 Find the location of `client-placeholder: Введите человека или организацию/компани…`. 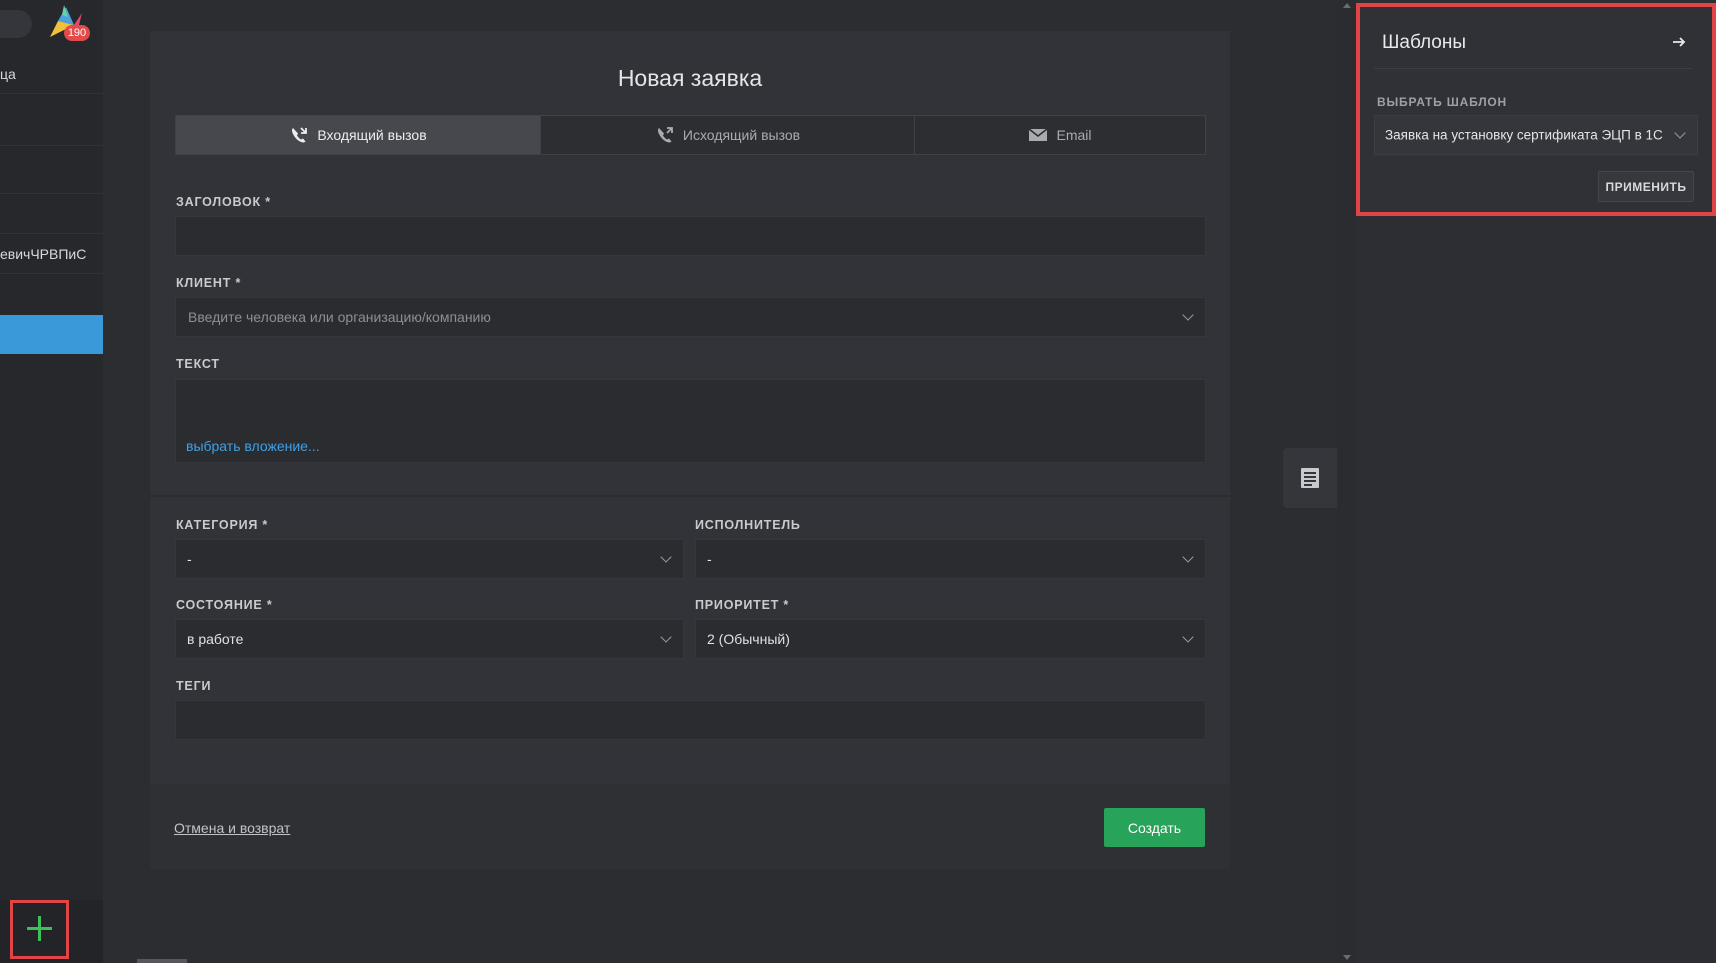

client-placeholder: Введите человека или организацию/компани… is located at coordinates (339, 317).